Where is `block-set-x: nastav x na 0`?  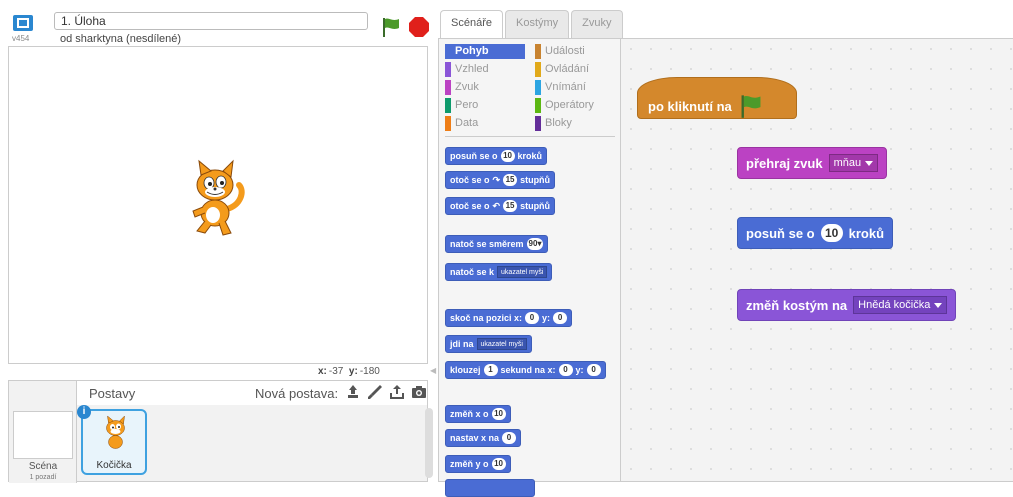 block-set-x: nastav x na 0 is located at coordinates (483, 438).